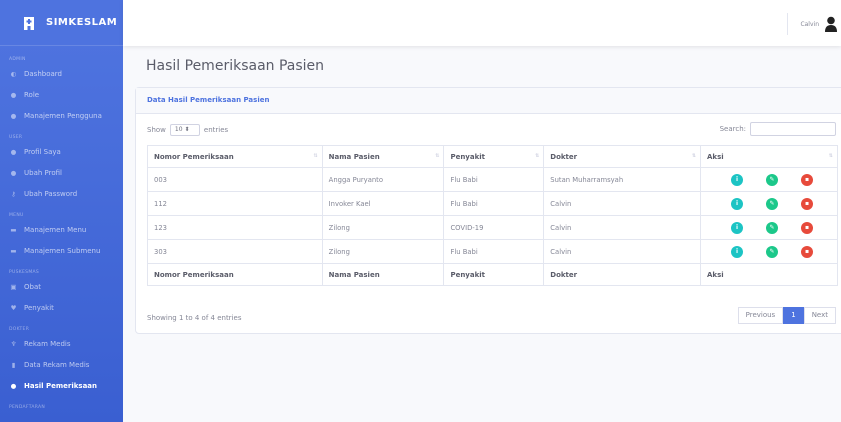 The width and height of the screenshot is (841, 422). What do you see at coordinates (760, 315) in the screenshot?
I see `previous-button: Previous` at bounding box center [760, 315].